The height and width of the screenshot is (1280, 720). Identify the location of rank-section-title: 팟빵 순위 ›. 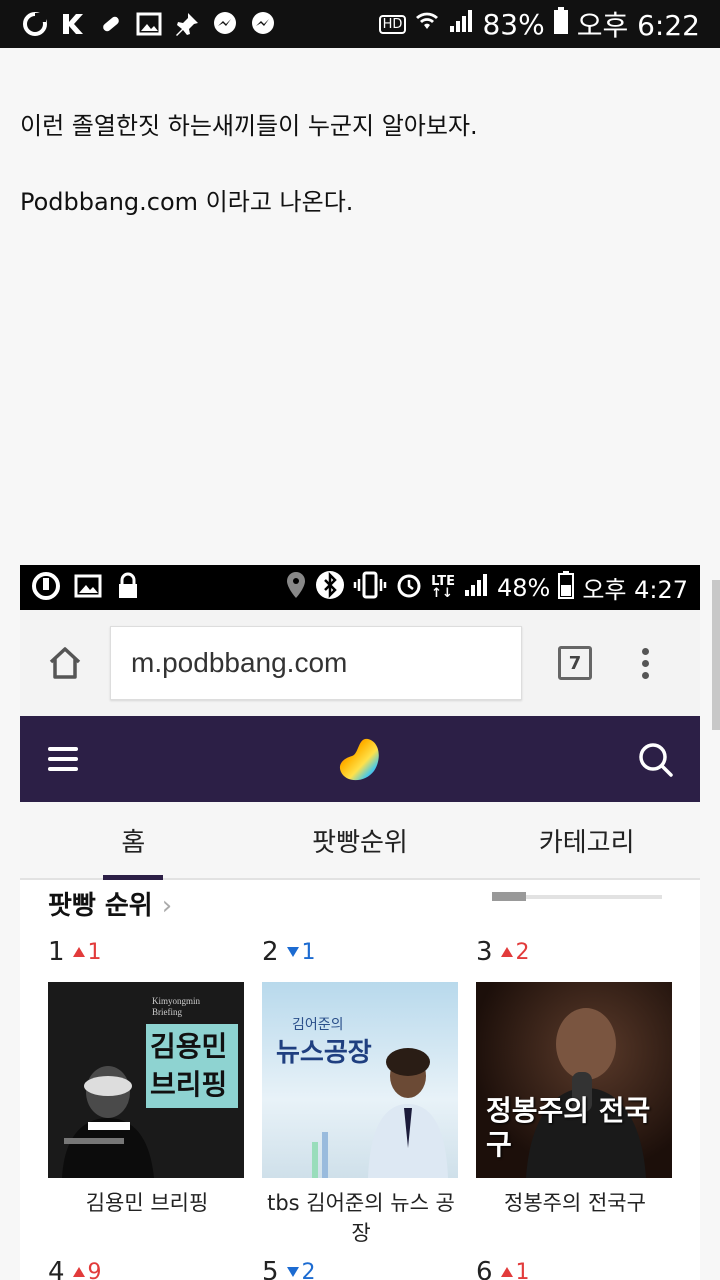
(110, 903).